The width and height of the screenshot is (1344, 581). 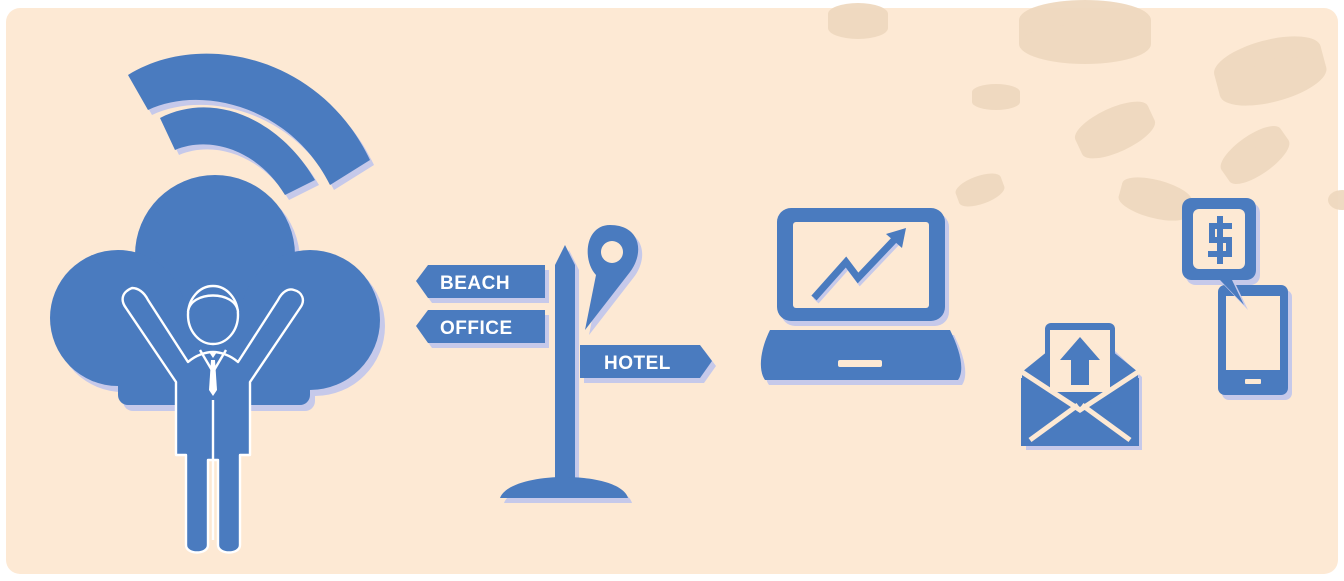 What do you see at coordinates (476, 328) in the screenshot?
I see `sign-office-label: OFFICE` at bounding box center [476, 328].